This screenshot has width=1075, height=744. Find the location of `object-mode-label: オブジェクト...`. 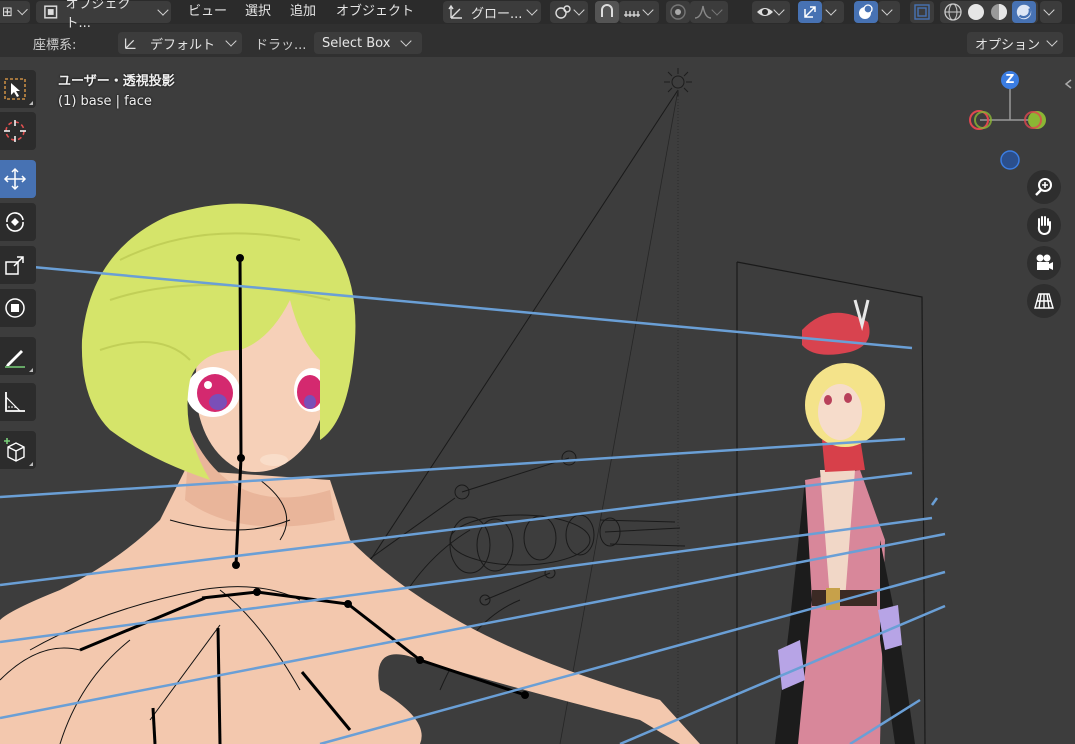

object-mode-label: オブジェクト... is located at coordinates (98, 15).